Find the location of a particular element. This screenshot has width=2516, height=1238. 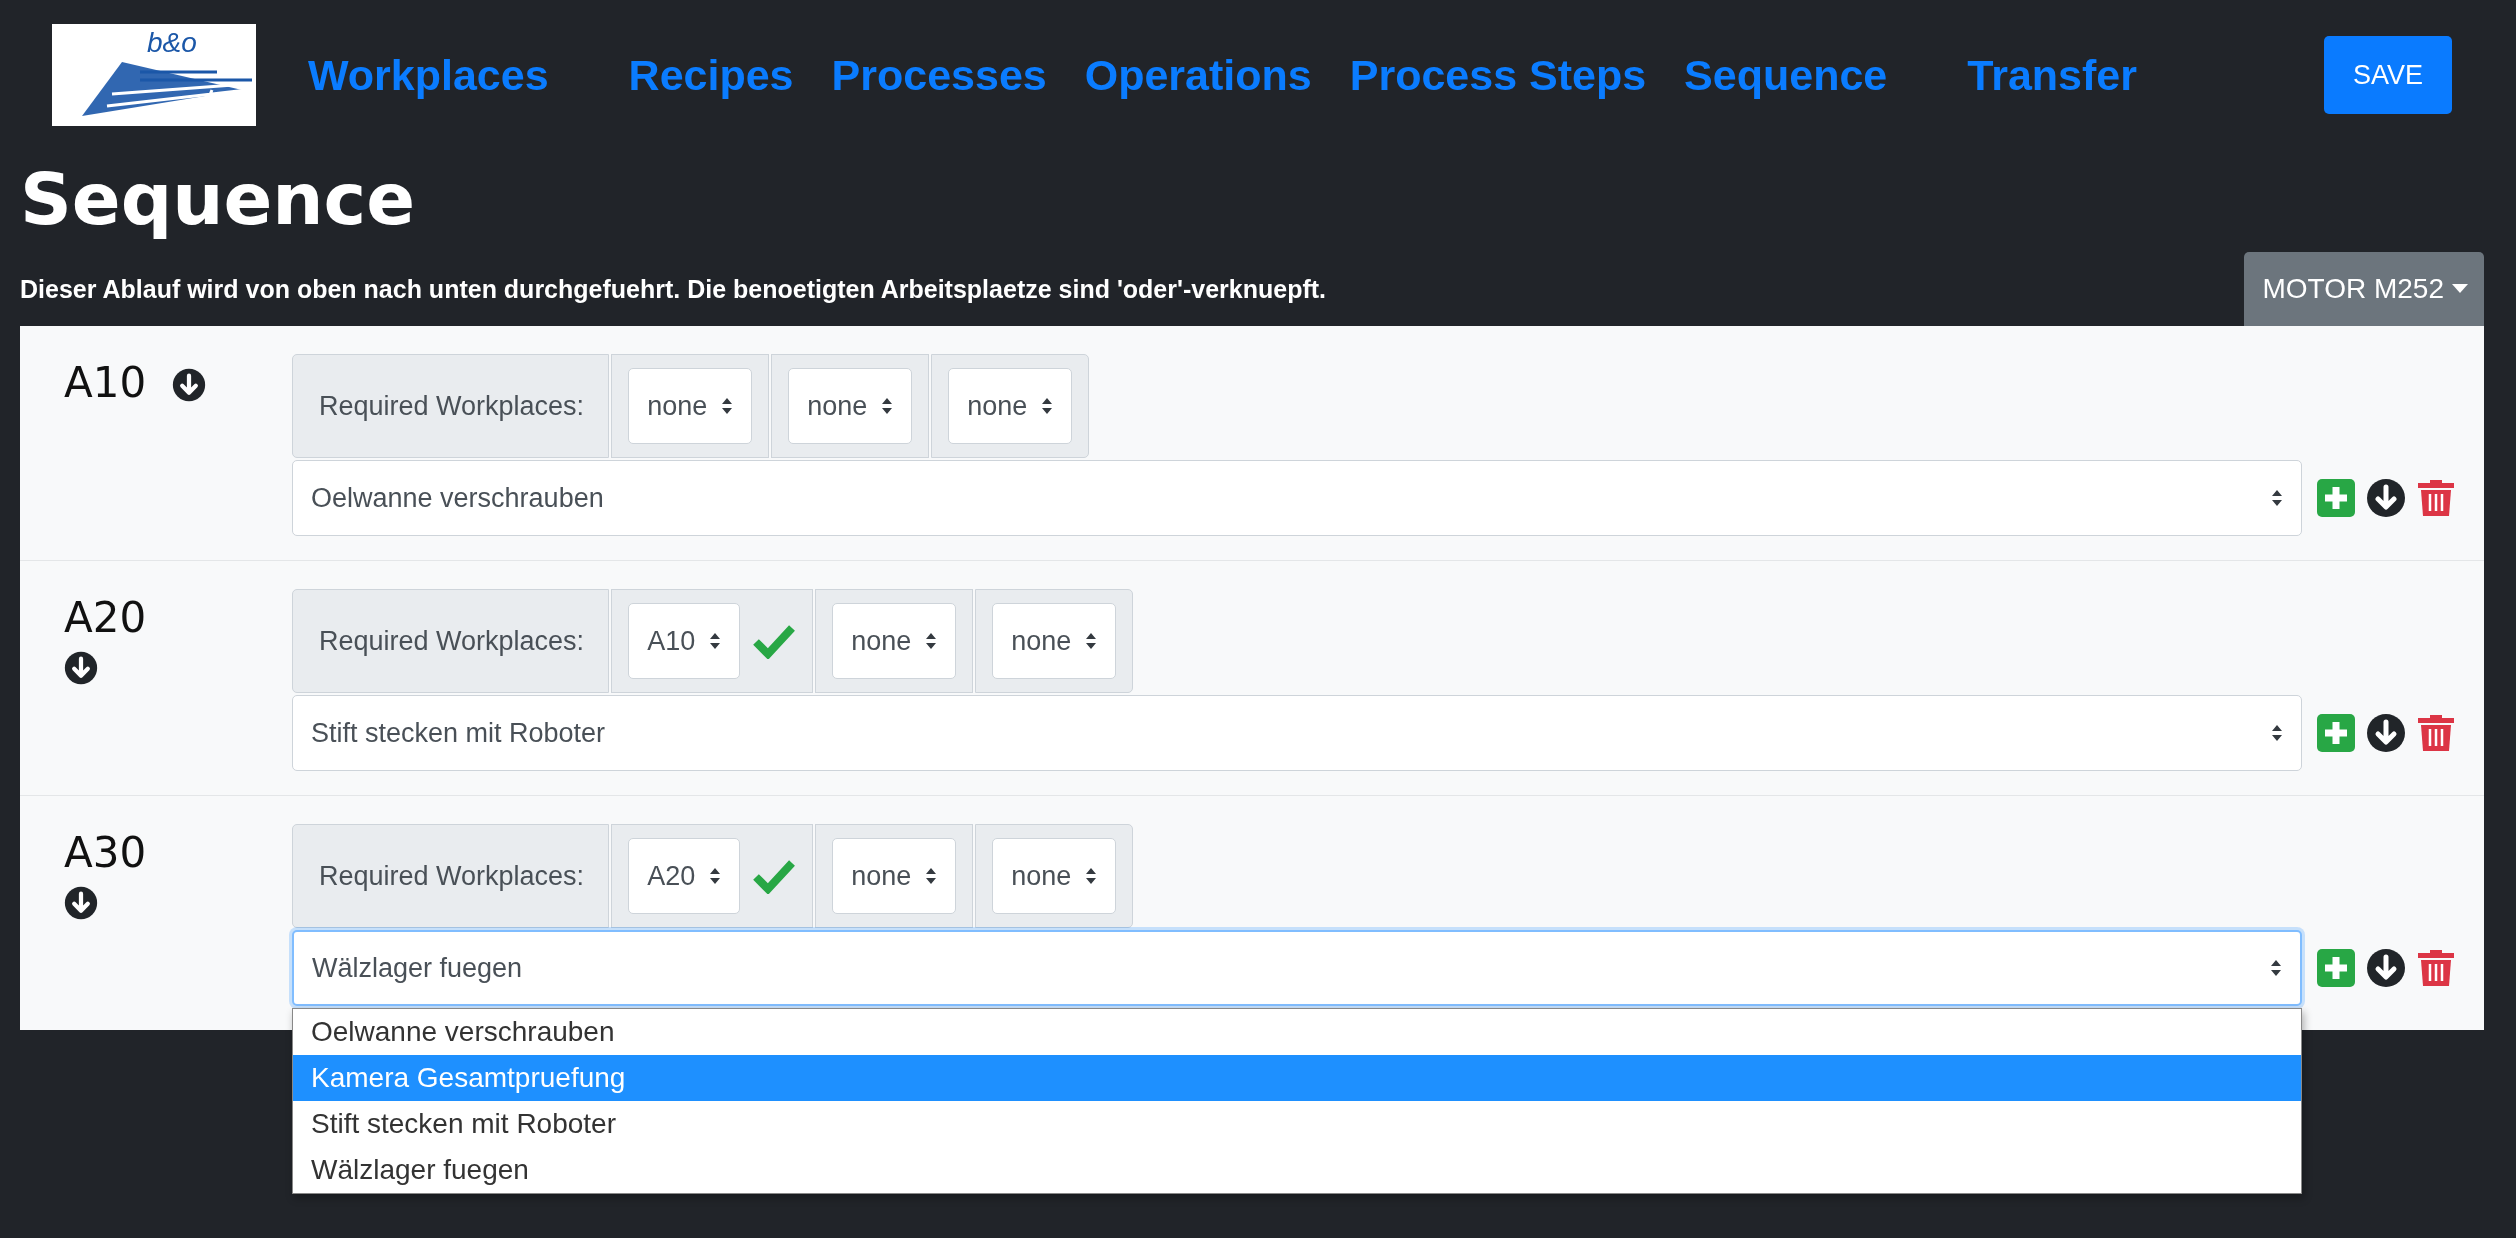

workplace-select: A20 is located at coordinates (684, 876).